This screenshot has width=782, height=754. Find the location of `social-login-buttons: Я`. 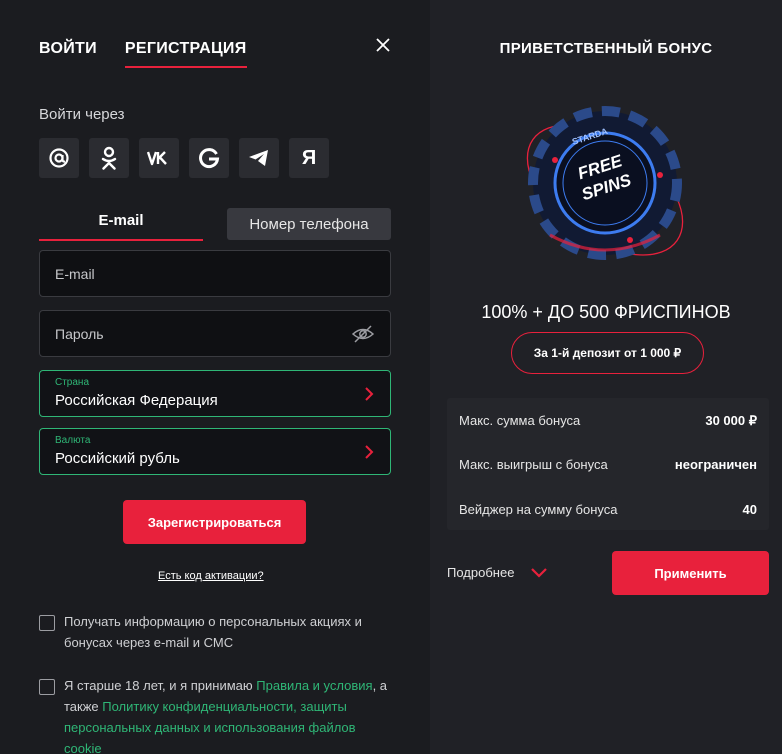

social-login-buttons: Я is located at coordinates (184, 158).